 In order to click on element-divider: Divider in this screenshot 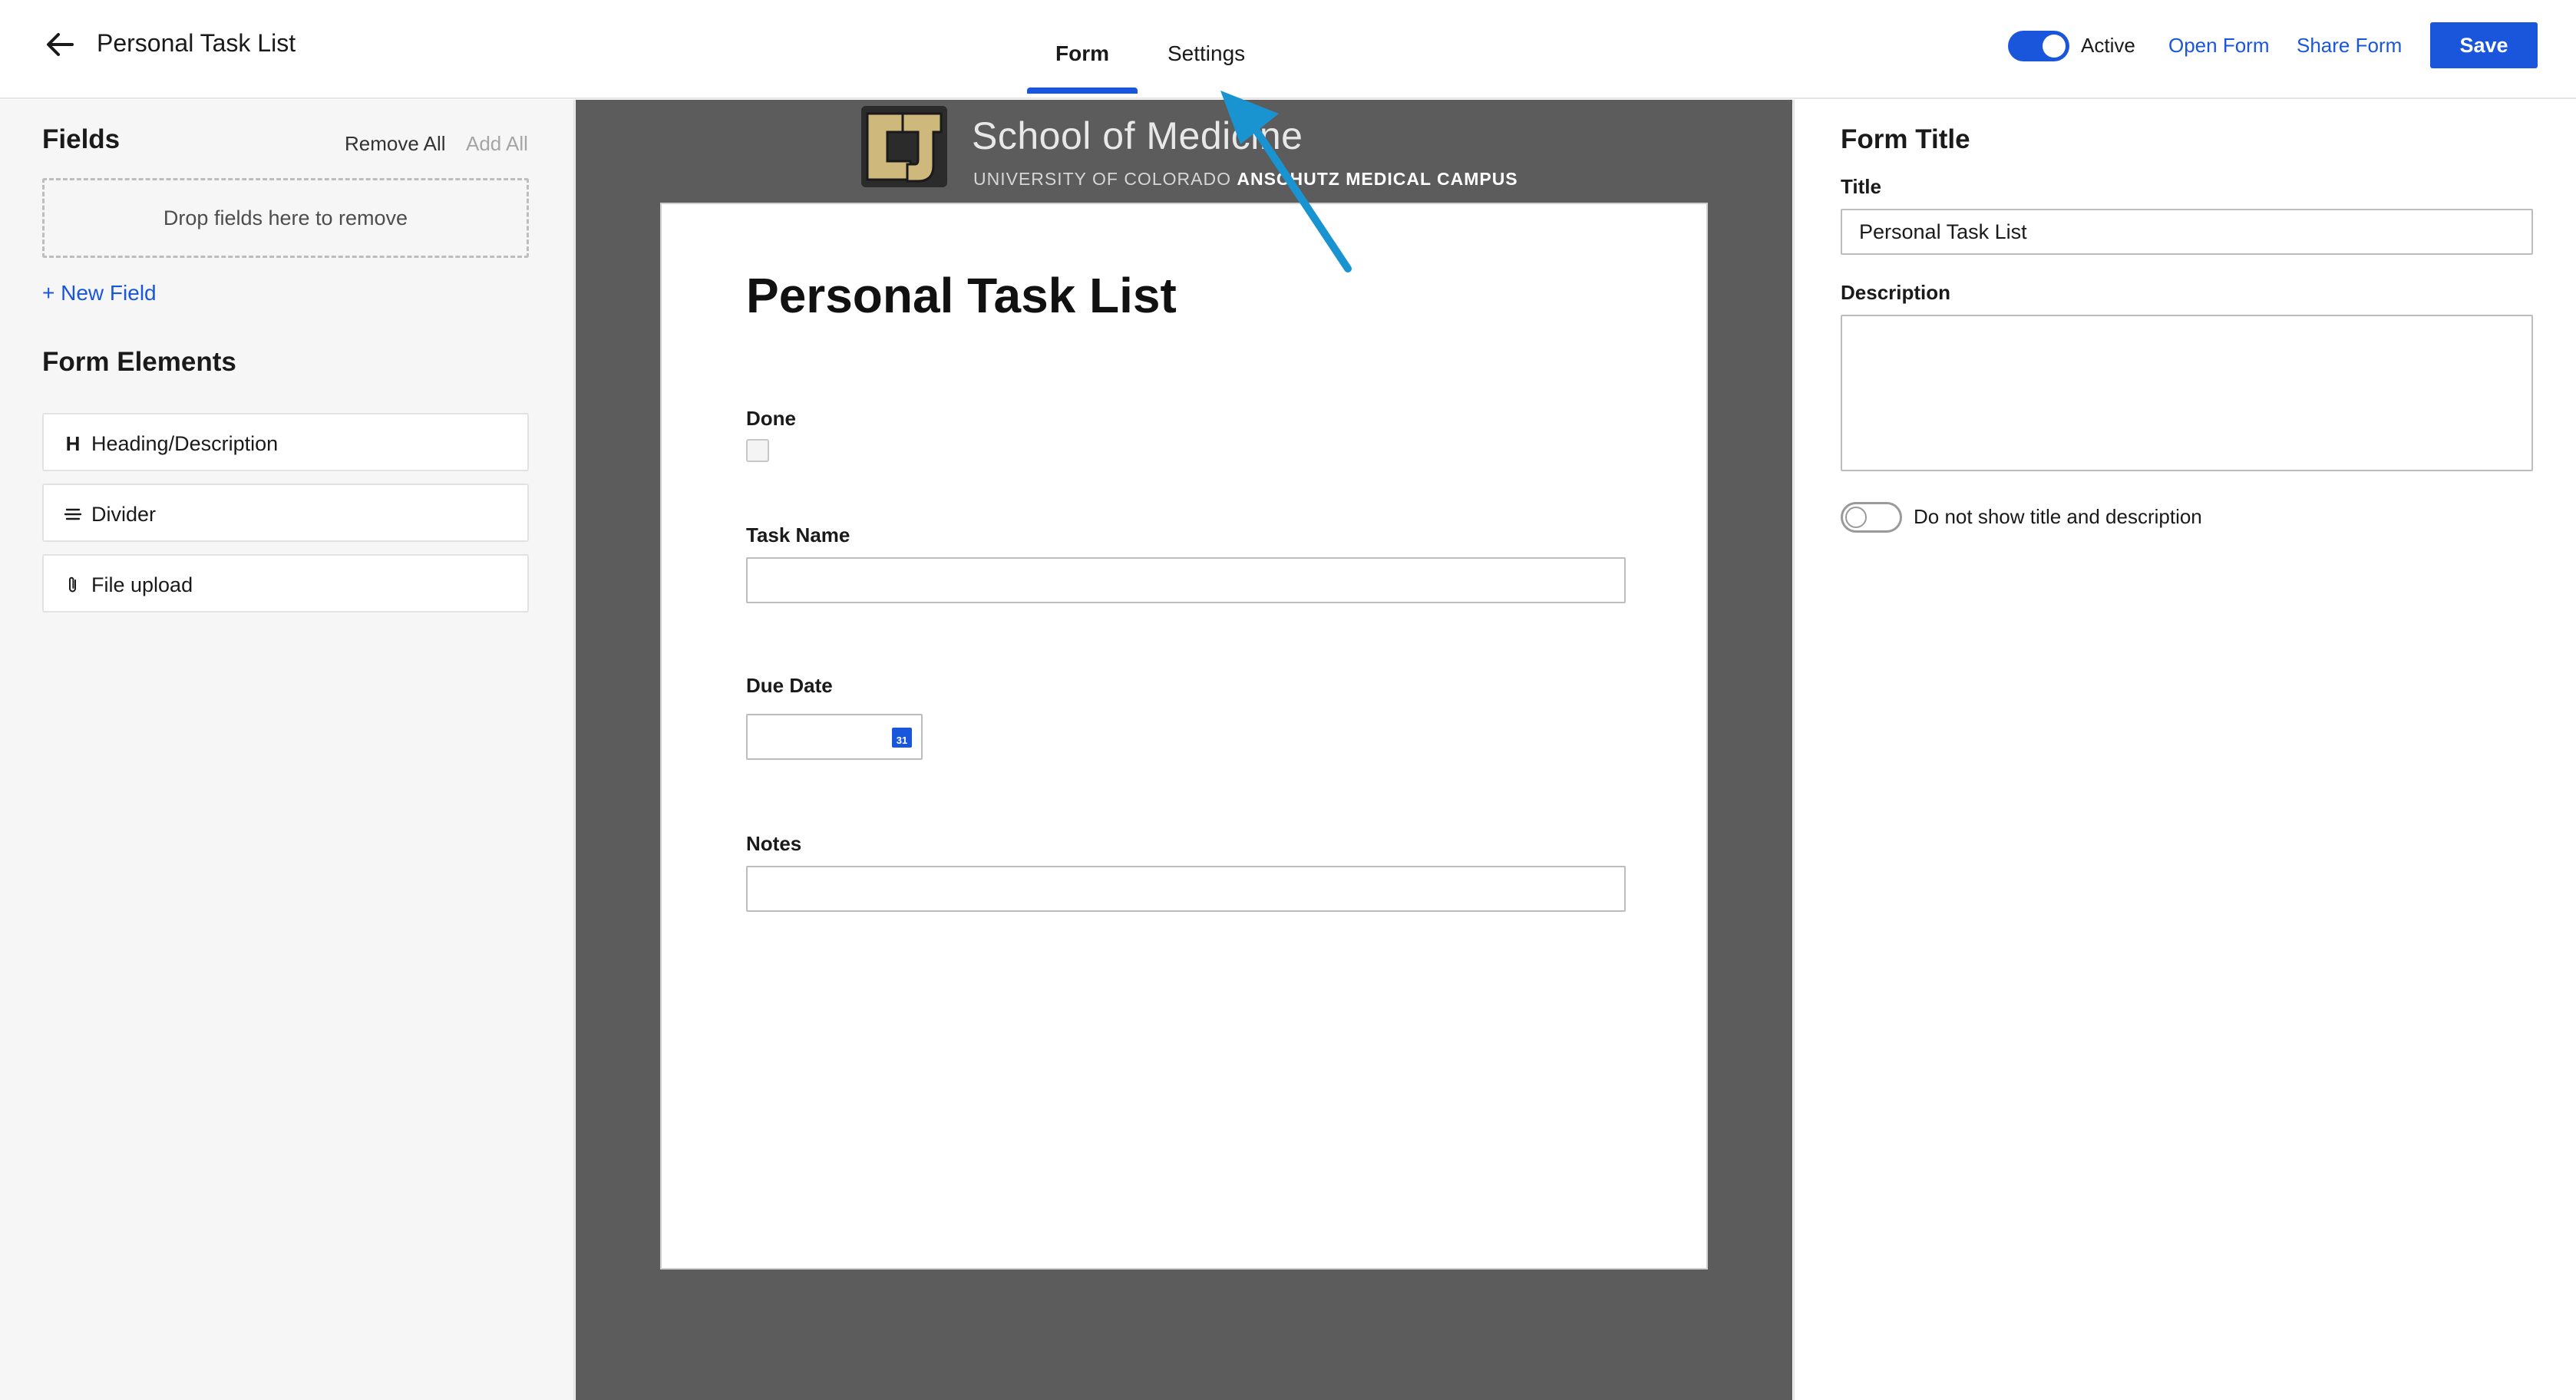, I will do `click(285, 513)`.